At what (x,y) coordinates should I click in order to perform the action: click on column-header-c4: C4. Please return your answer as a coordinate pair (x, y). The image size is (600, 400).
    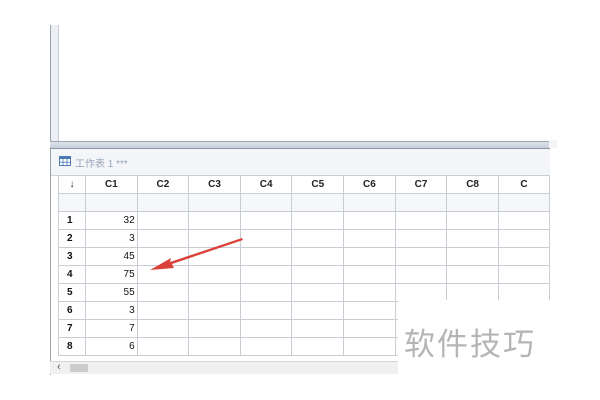
    Looking at the image, I should click on (266, 184).